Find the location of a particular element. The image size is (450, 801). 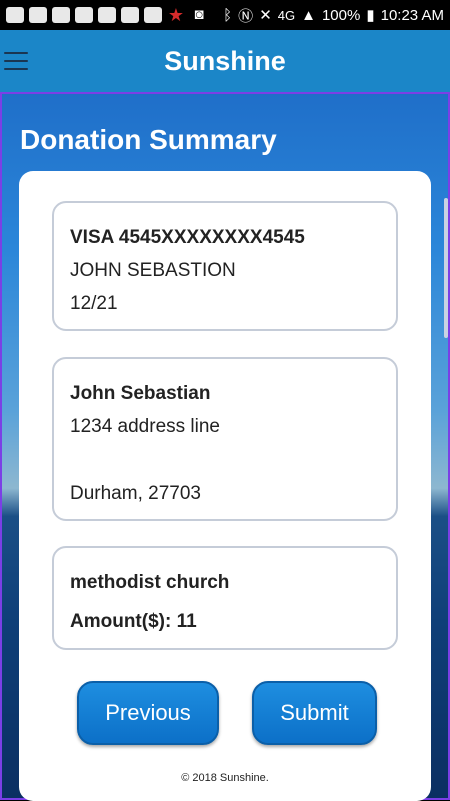

notes-icon is located at coordinates (130, 15).